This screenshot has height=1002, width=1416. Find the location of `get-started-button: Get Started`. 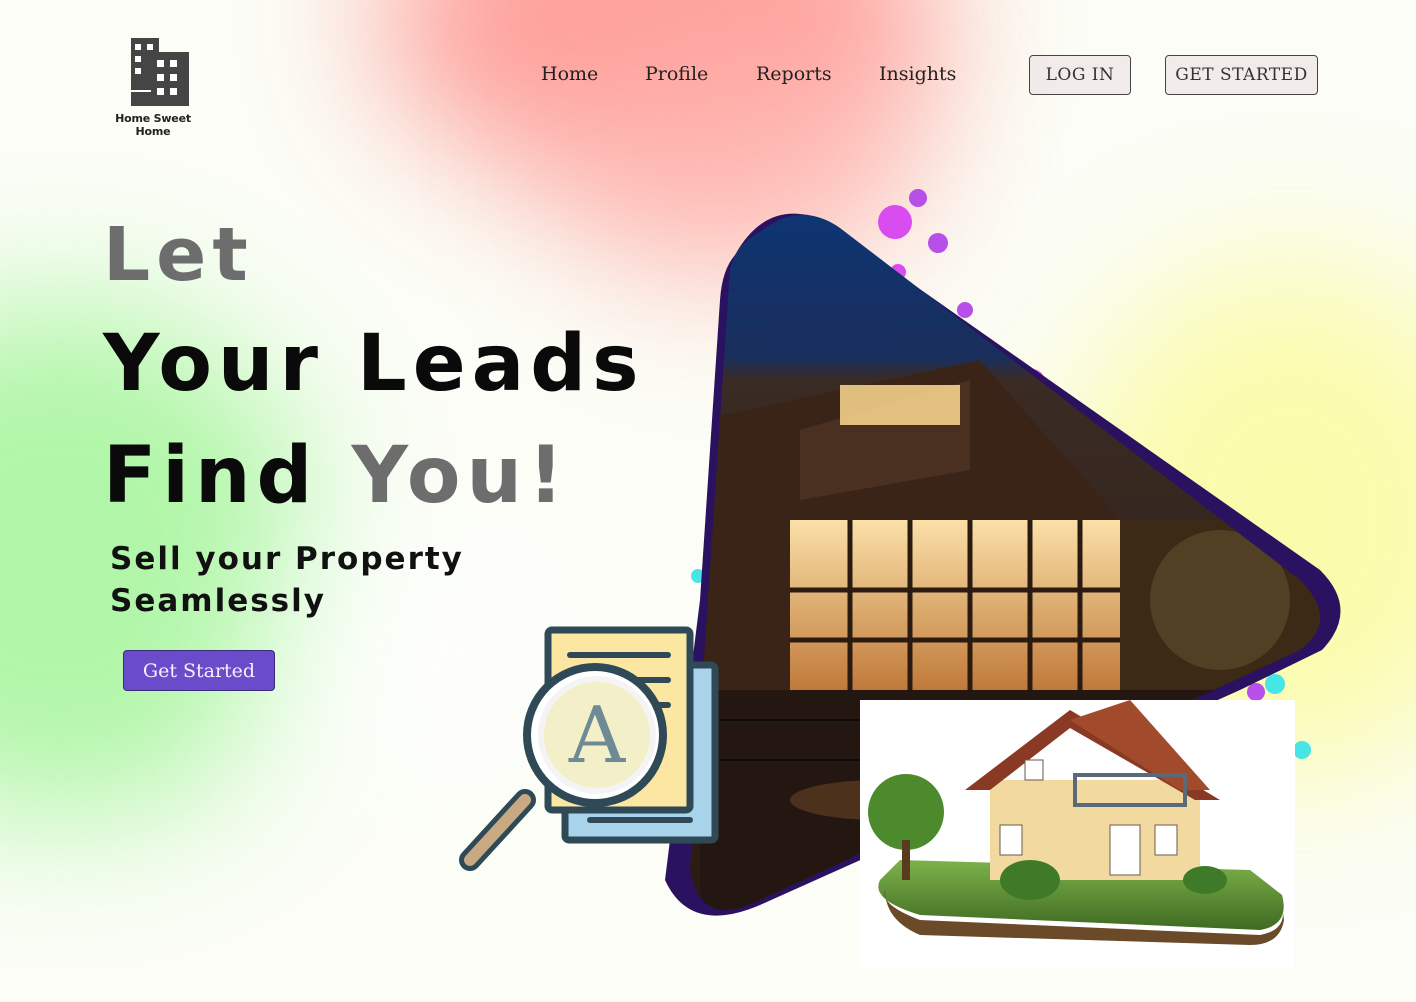

get-started-button: Get Started is located at coordinates (199, 670).